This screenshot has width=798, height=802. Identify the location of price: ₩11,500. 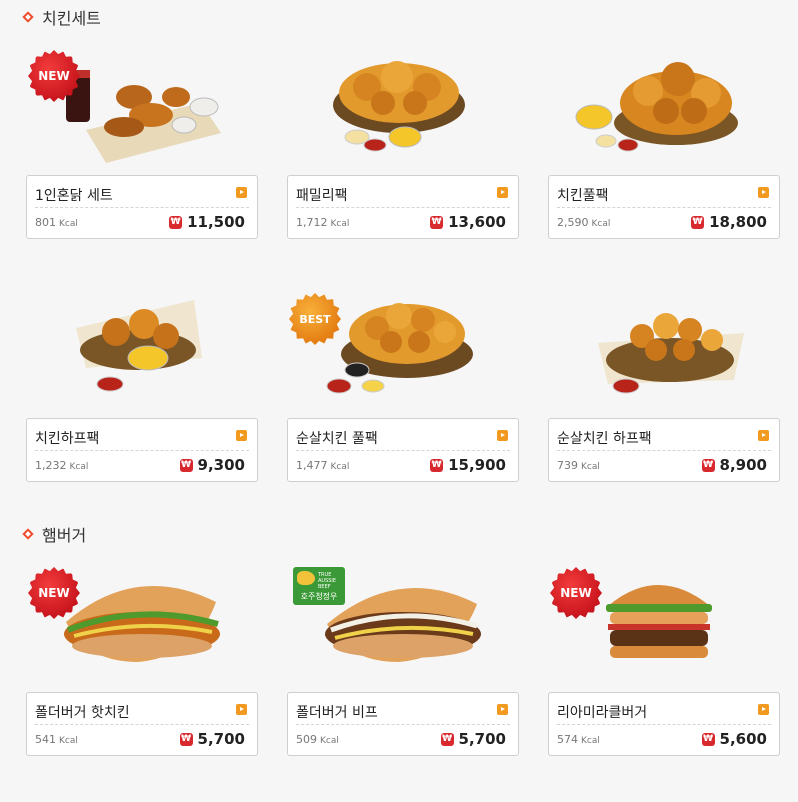
(207, 222).